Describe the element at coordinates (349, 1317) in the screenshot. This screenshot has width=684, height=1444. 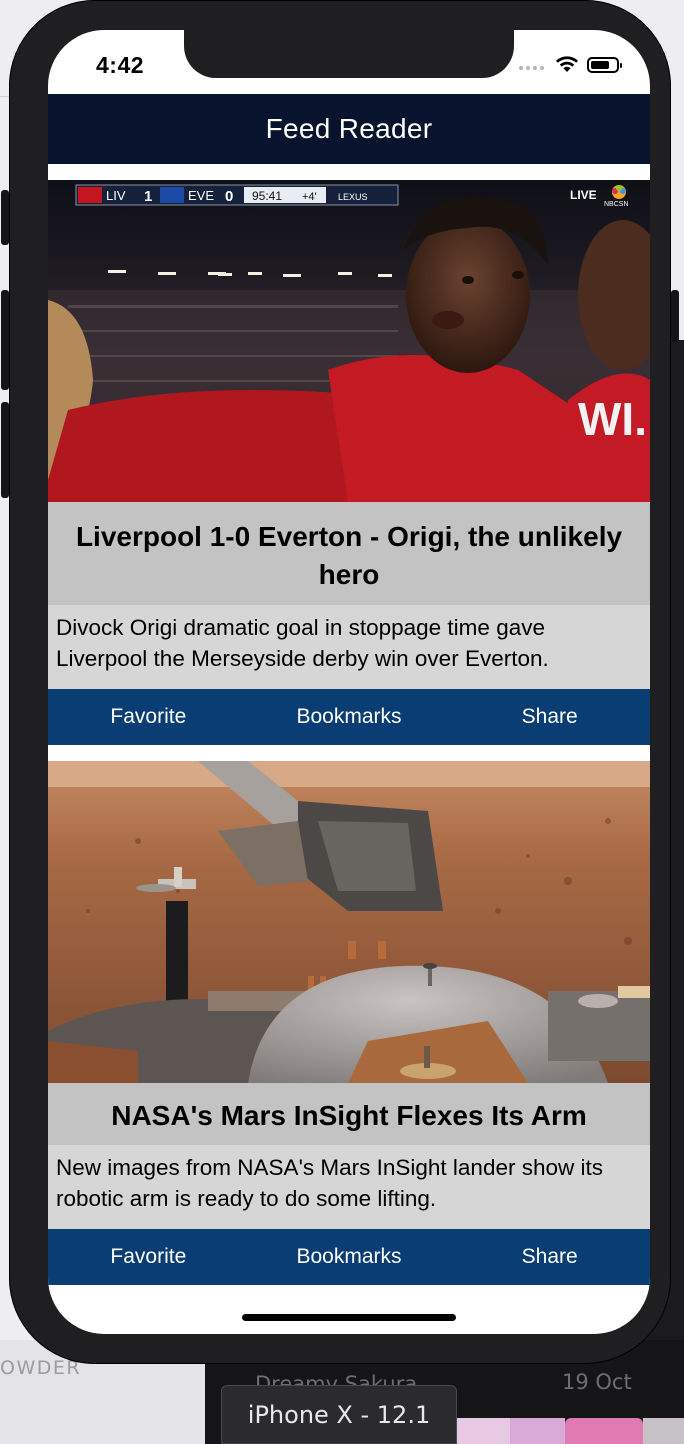
I see `home-indicator` at that location.